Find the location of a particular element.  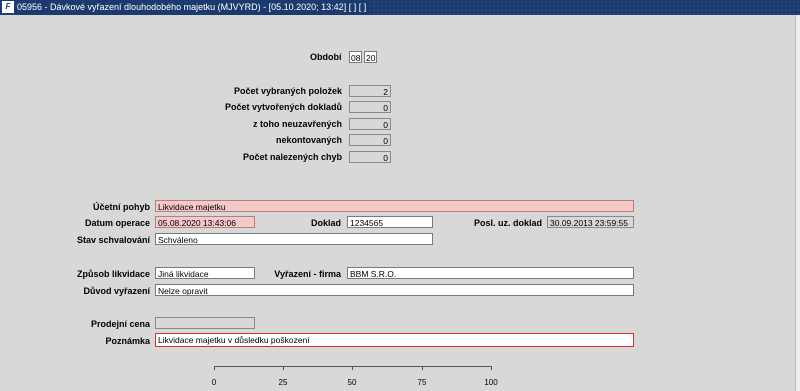

progress-axis is located at coordinates (353, 366).